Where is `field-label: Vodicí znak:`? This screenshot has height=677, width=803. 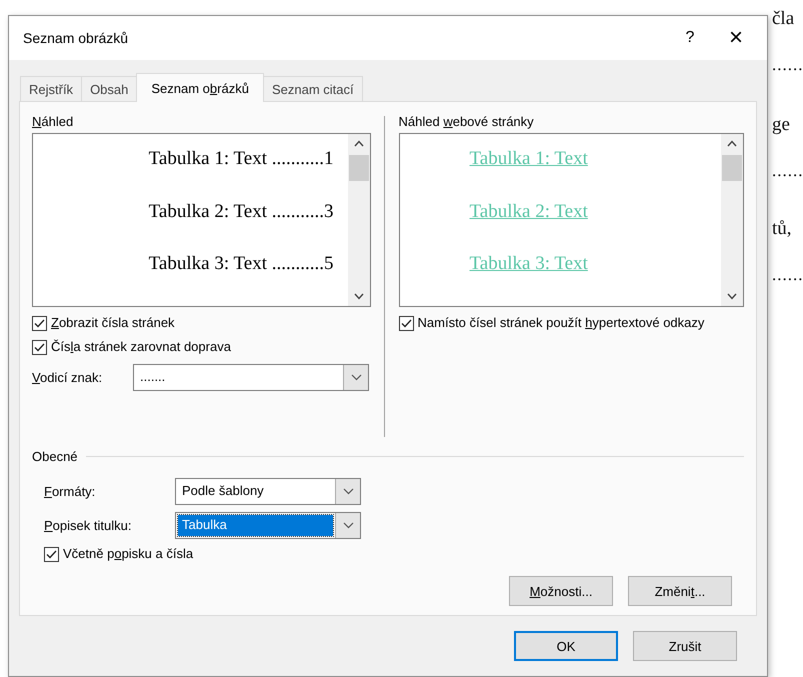
field-label: Vodicí znak: is located at coordinates (68, 377).